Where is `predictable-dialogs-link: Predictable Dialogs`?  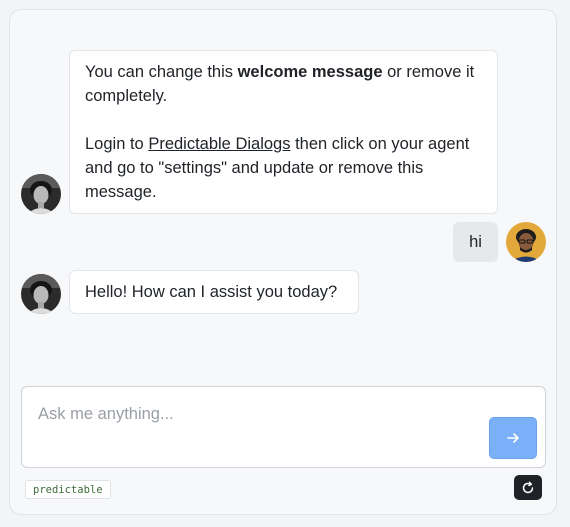 predictable-dialogs-link: Predictable Dialogs is located at coordinates (219, 144).